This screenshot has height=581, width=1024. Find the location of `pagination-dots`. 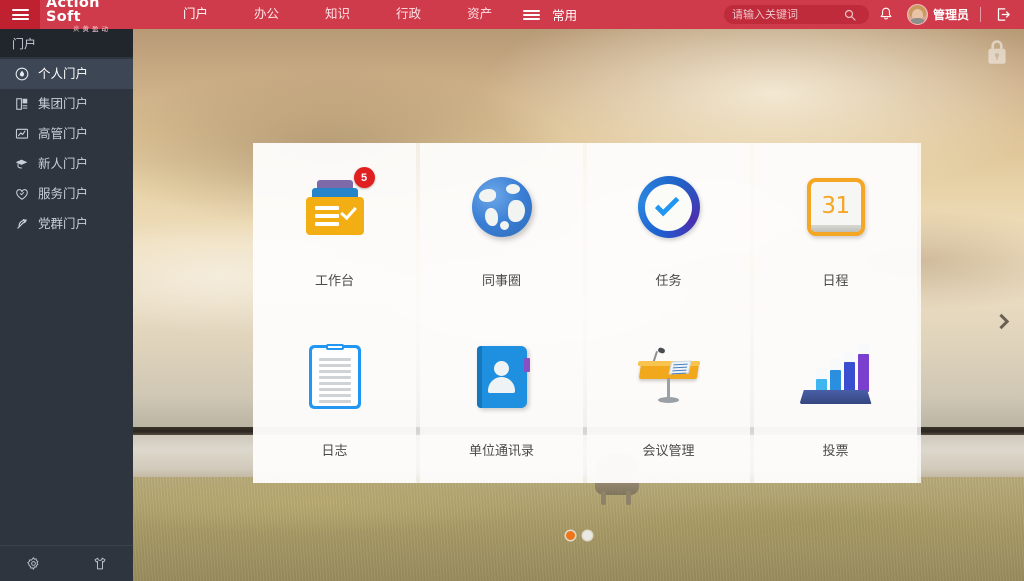

pagination-dots is located at coordinates (578, 535).